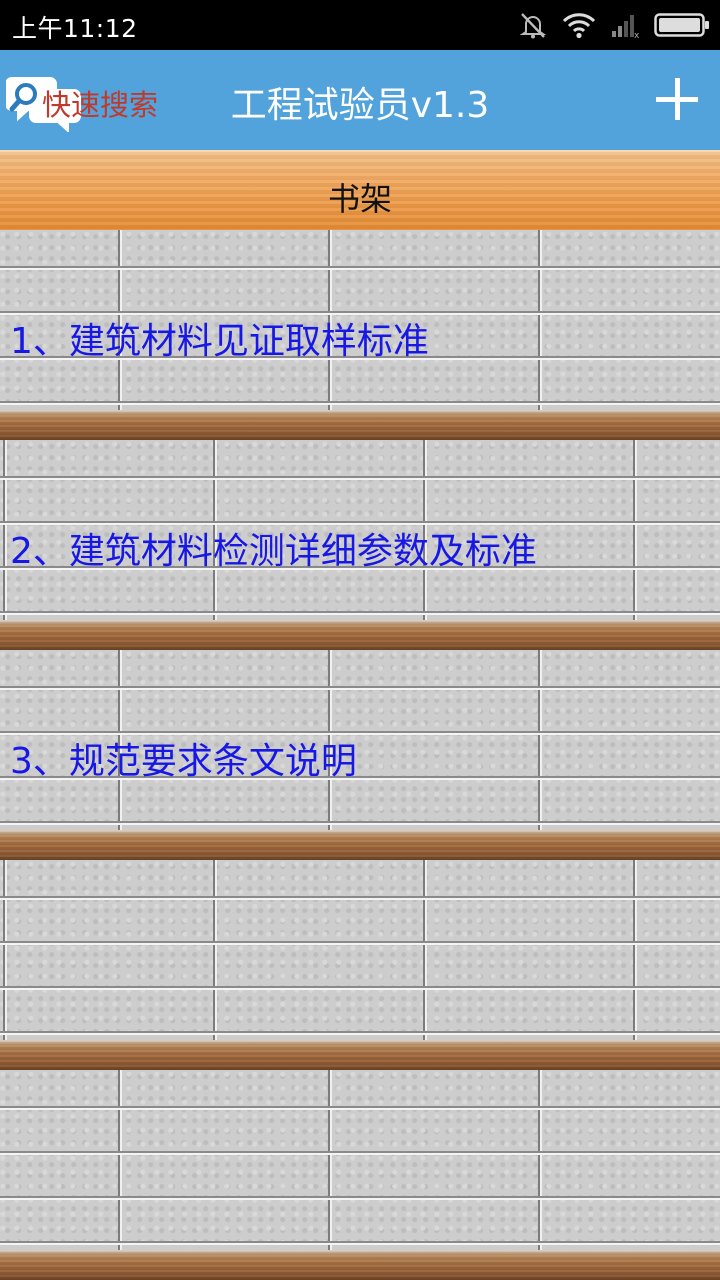 This screenshot has height=1280, width=720. What do you see at coordinates (625, 25) in the screenshot?
I see `signal-icon: x` at bounding box center [625, 25].